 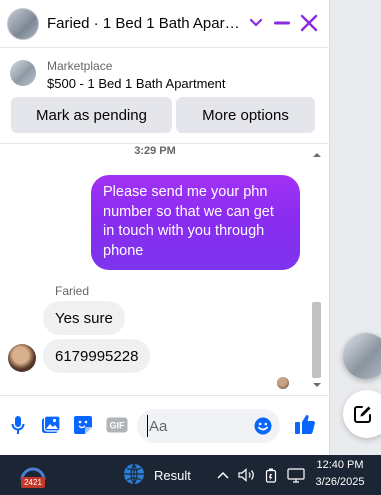 I want to click on read-receipt-avatar, so click(x=283, y=383).